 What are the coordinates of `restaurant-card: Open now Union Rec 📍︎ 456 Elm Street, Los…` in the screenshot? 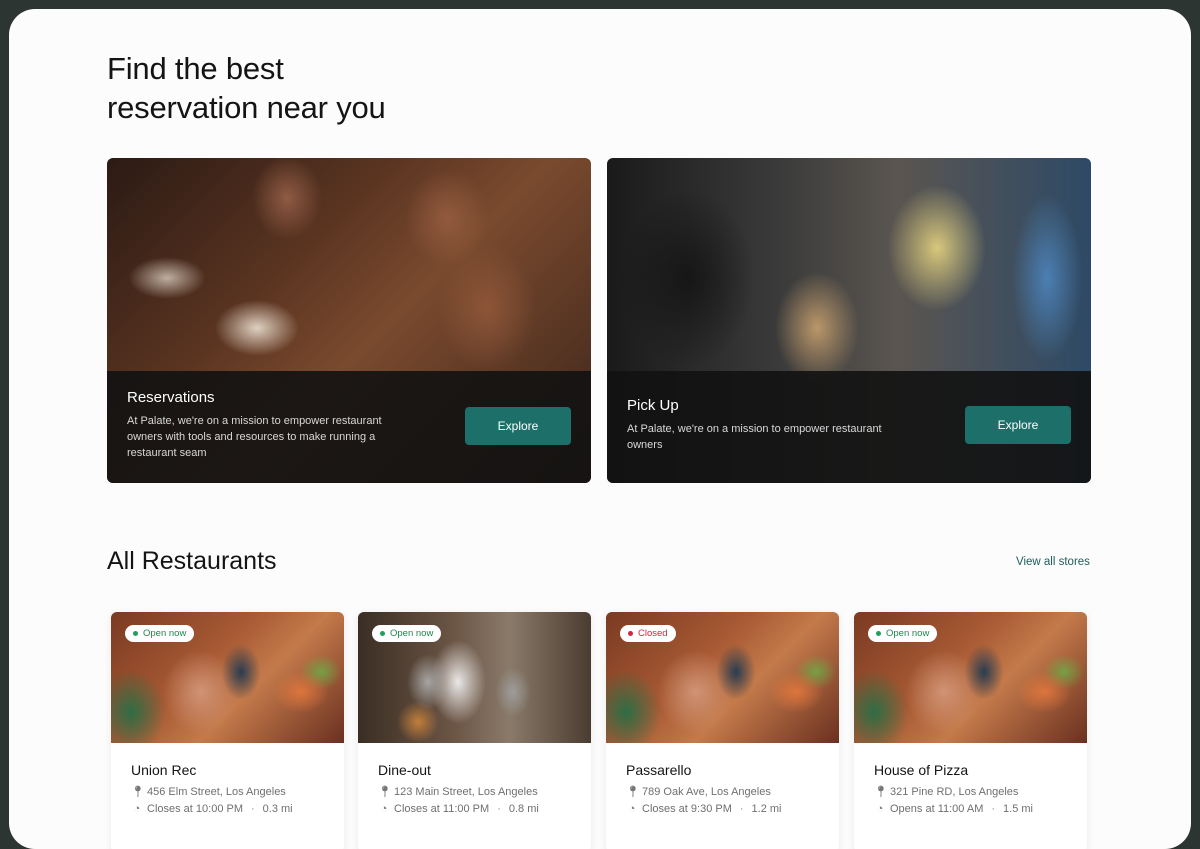 It's located at (227, 730).